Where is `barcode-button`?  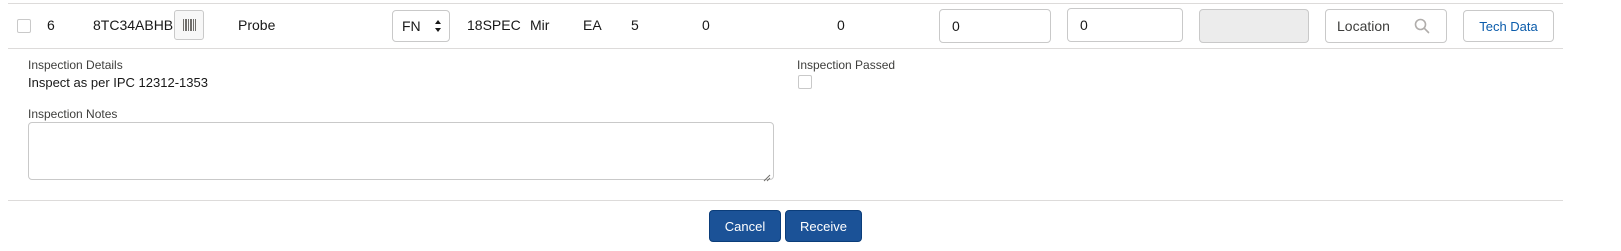
barcode-button is located at coordinates (189, 25).